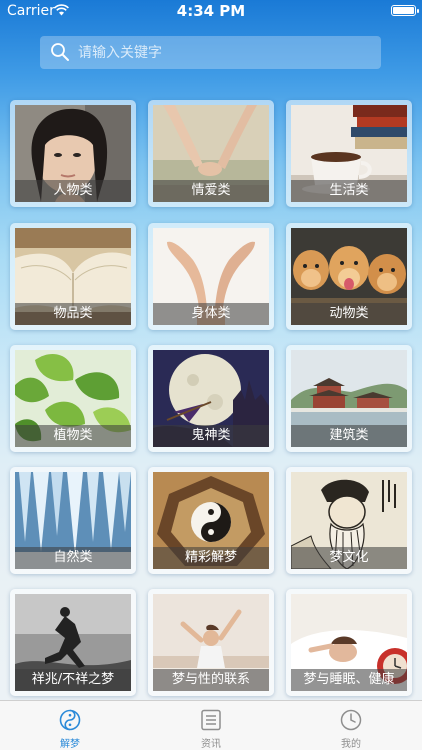 The image size is (422, 750). I want to click on tab-label: 资讯, so click(211, 744).